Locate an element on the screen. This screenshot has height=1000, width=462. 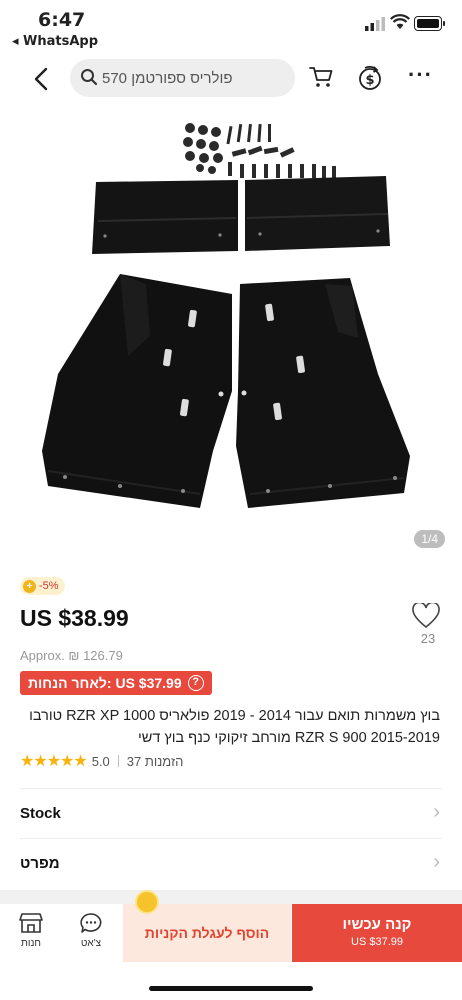
buy-now-price: US $37.99 is located at coordinates (377, 942).